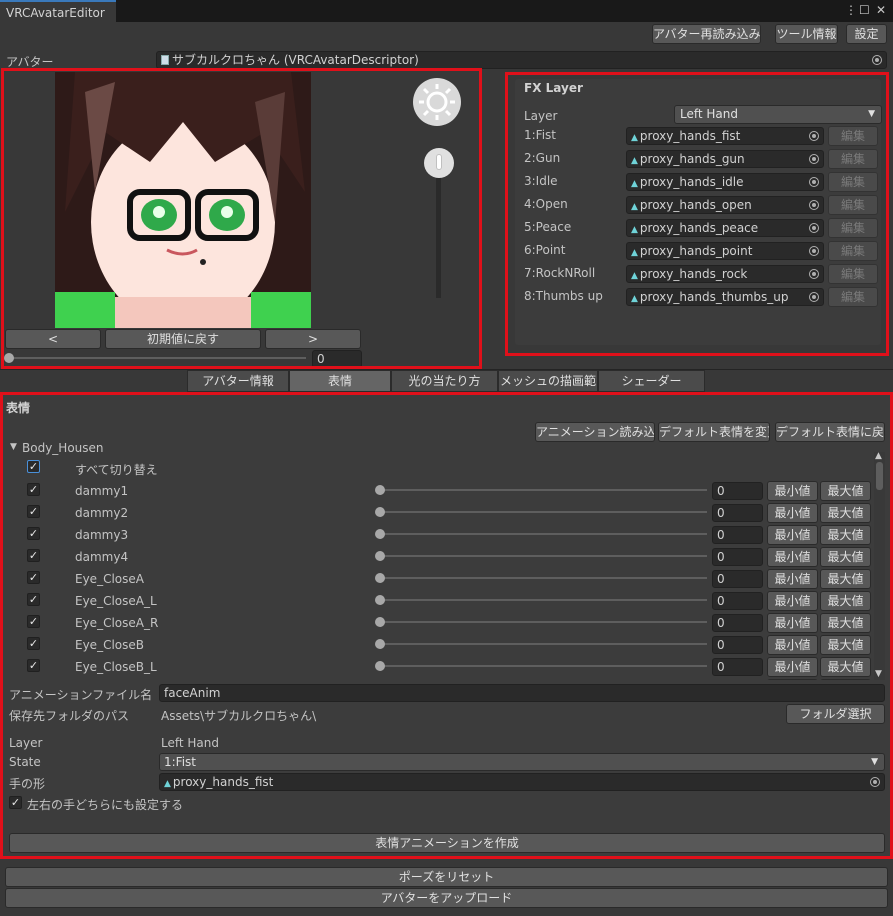 Image resolution: width=893 pixels, height=916 pixels. What do you see at coordinates (877, 60) in the screenshot?
I see `object-picker-icon` at bounding box center [877, 60].